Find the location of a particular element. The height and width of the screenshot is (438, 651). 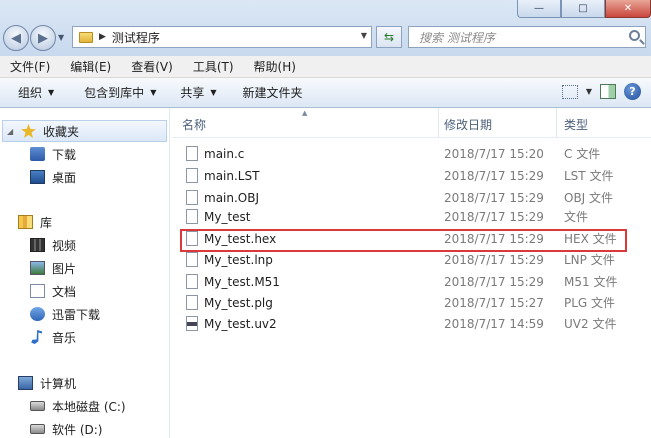

nav-label: 计算机 is located at coordinates (58, 383).